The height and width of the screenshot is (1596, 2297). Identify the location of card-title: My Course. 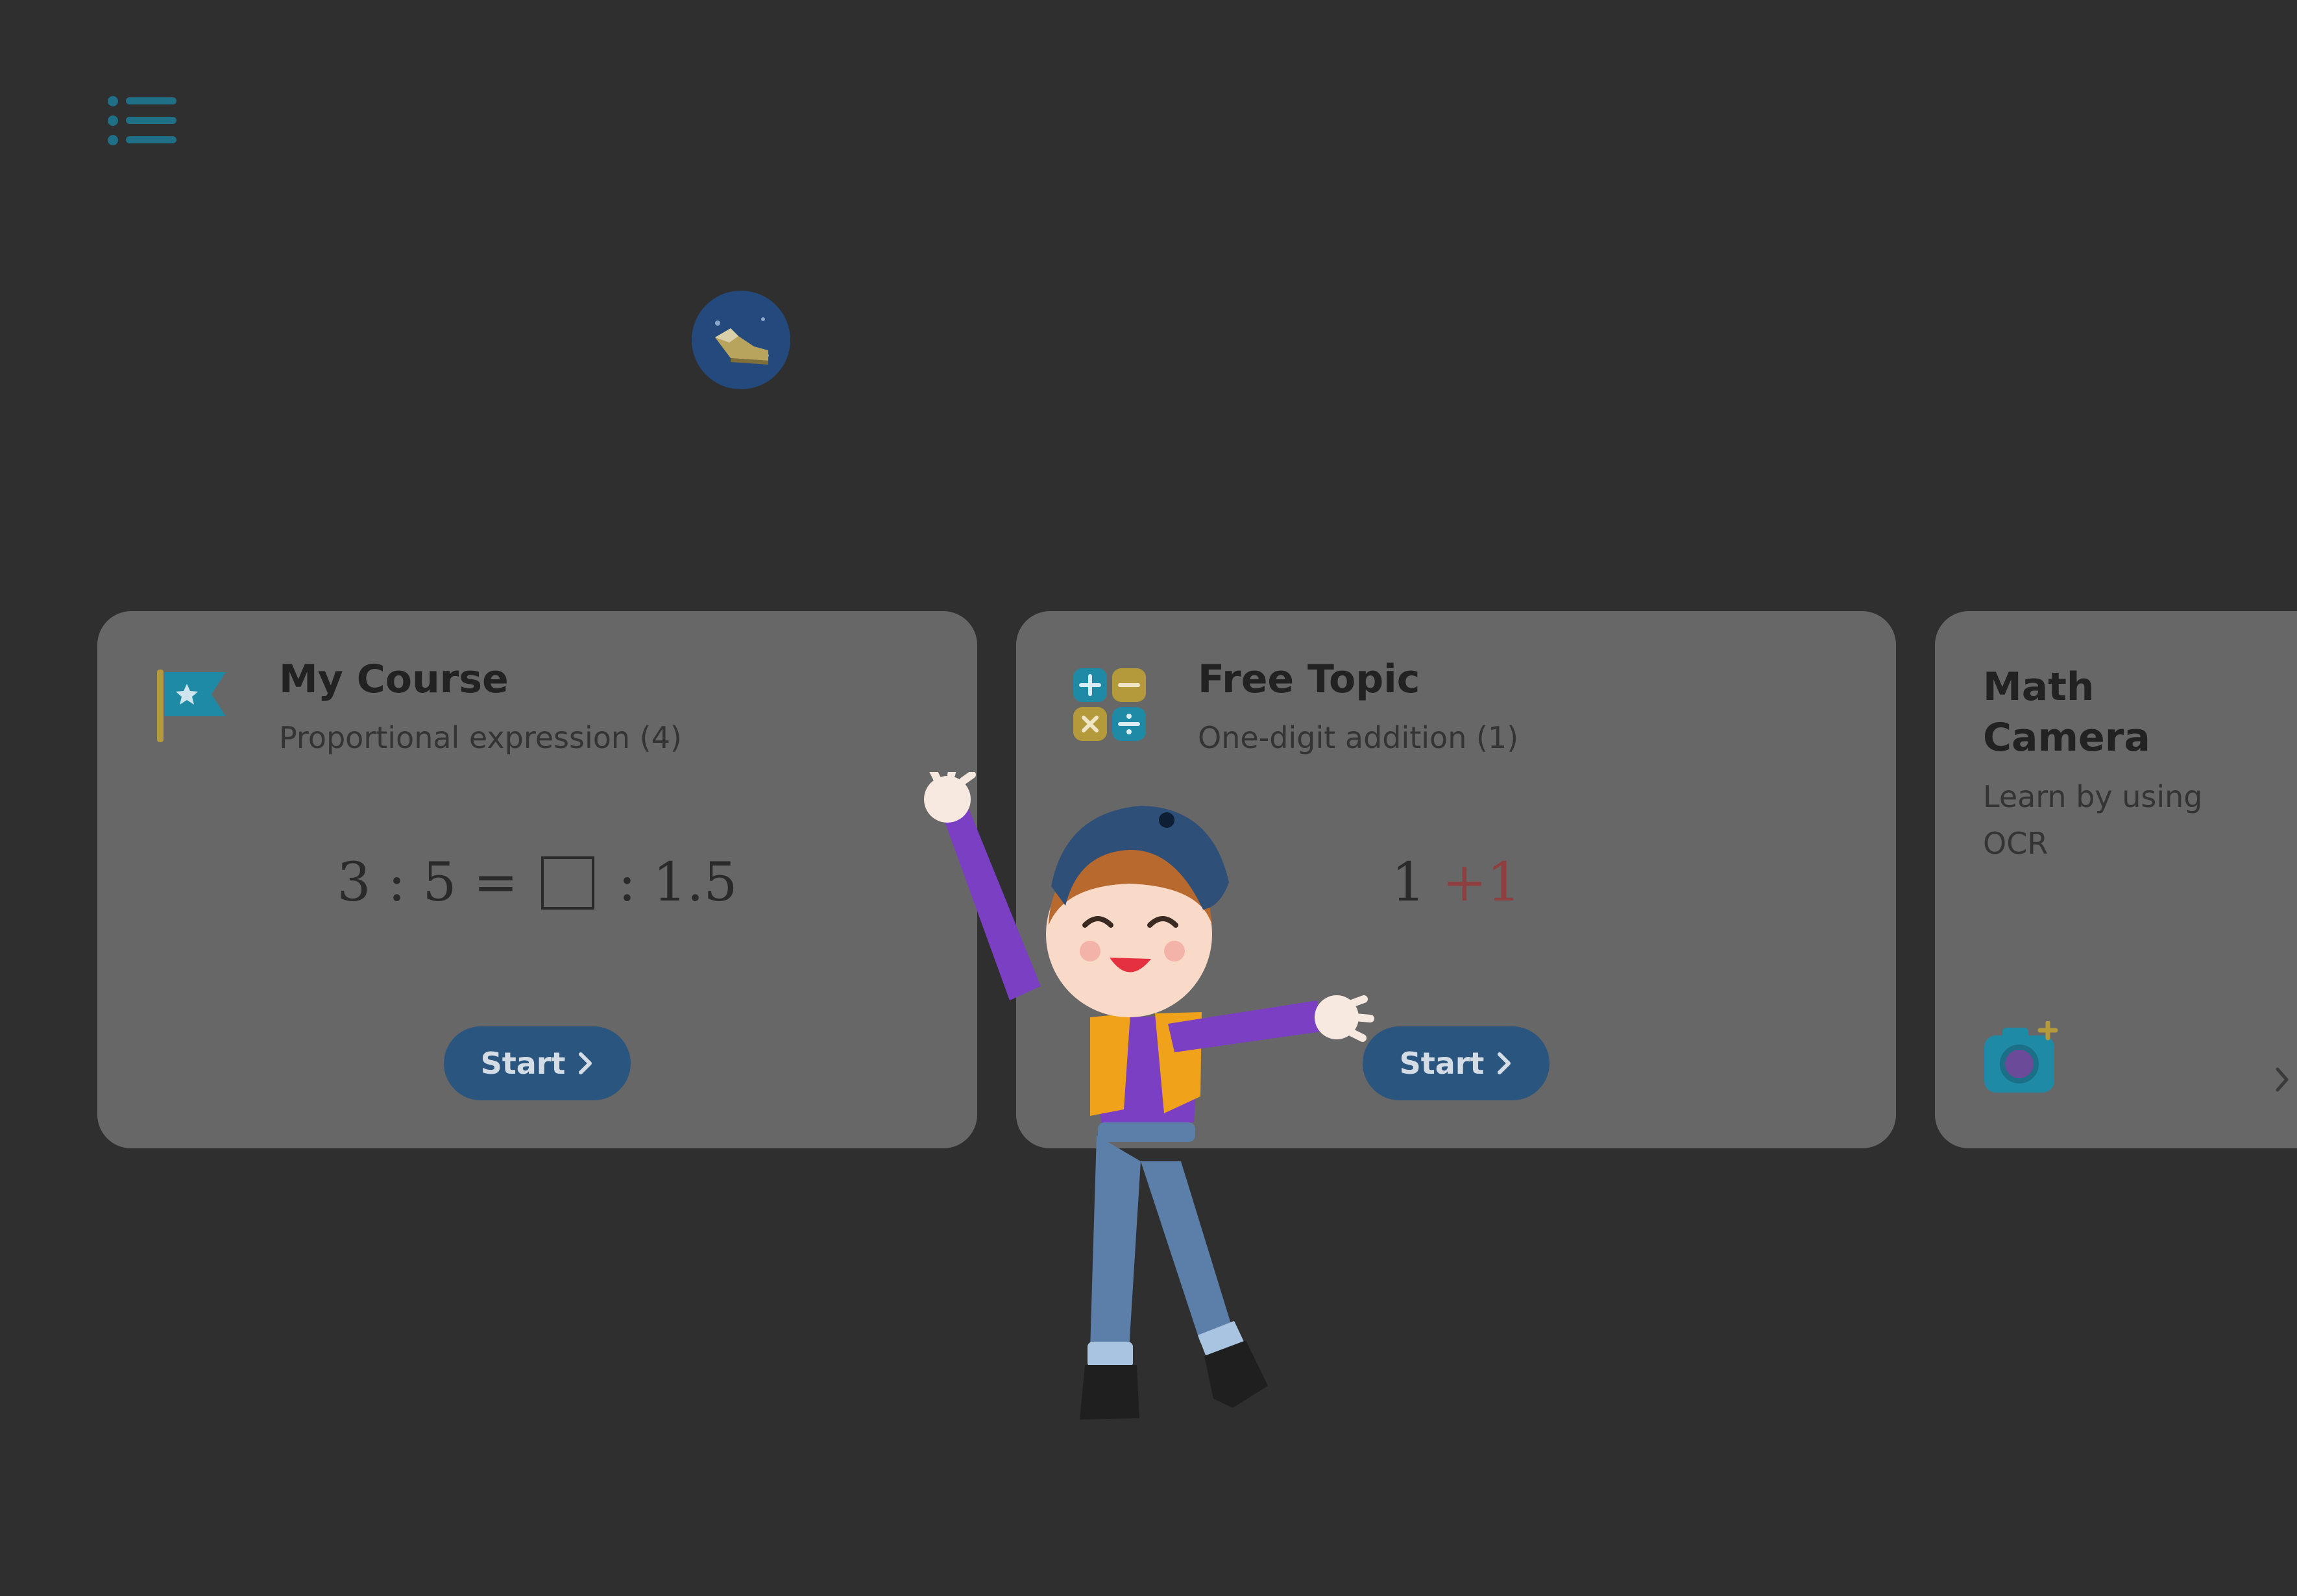
(394, 679).